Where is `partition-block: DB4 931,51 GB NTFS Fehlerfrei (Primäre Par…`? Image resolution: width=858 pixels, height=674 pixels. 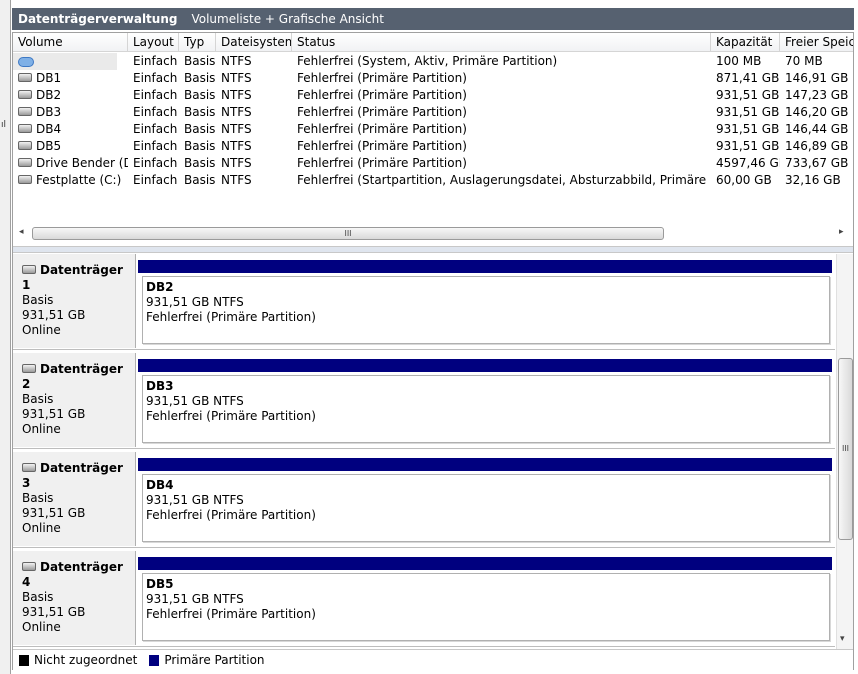
partition-block: DB4 931,51 GB NTFS Fehlerfrei (Primäre Par… is located at coordinates (485, 502).